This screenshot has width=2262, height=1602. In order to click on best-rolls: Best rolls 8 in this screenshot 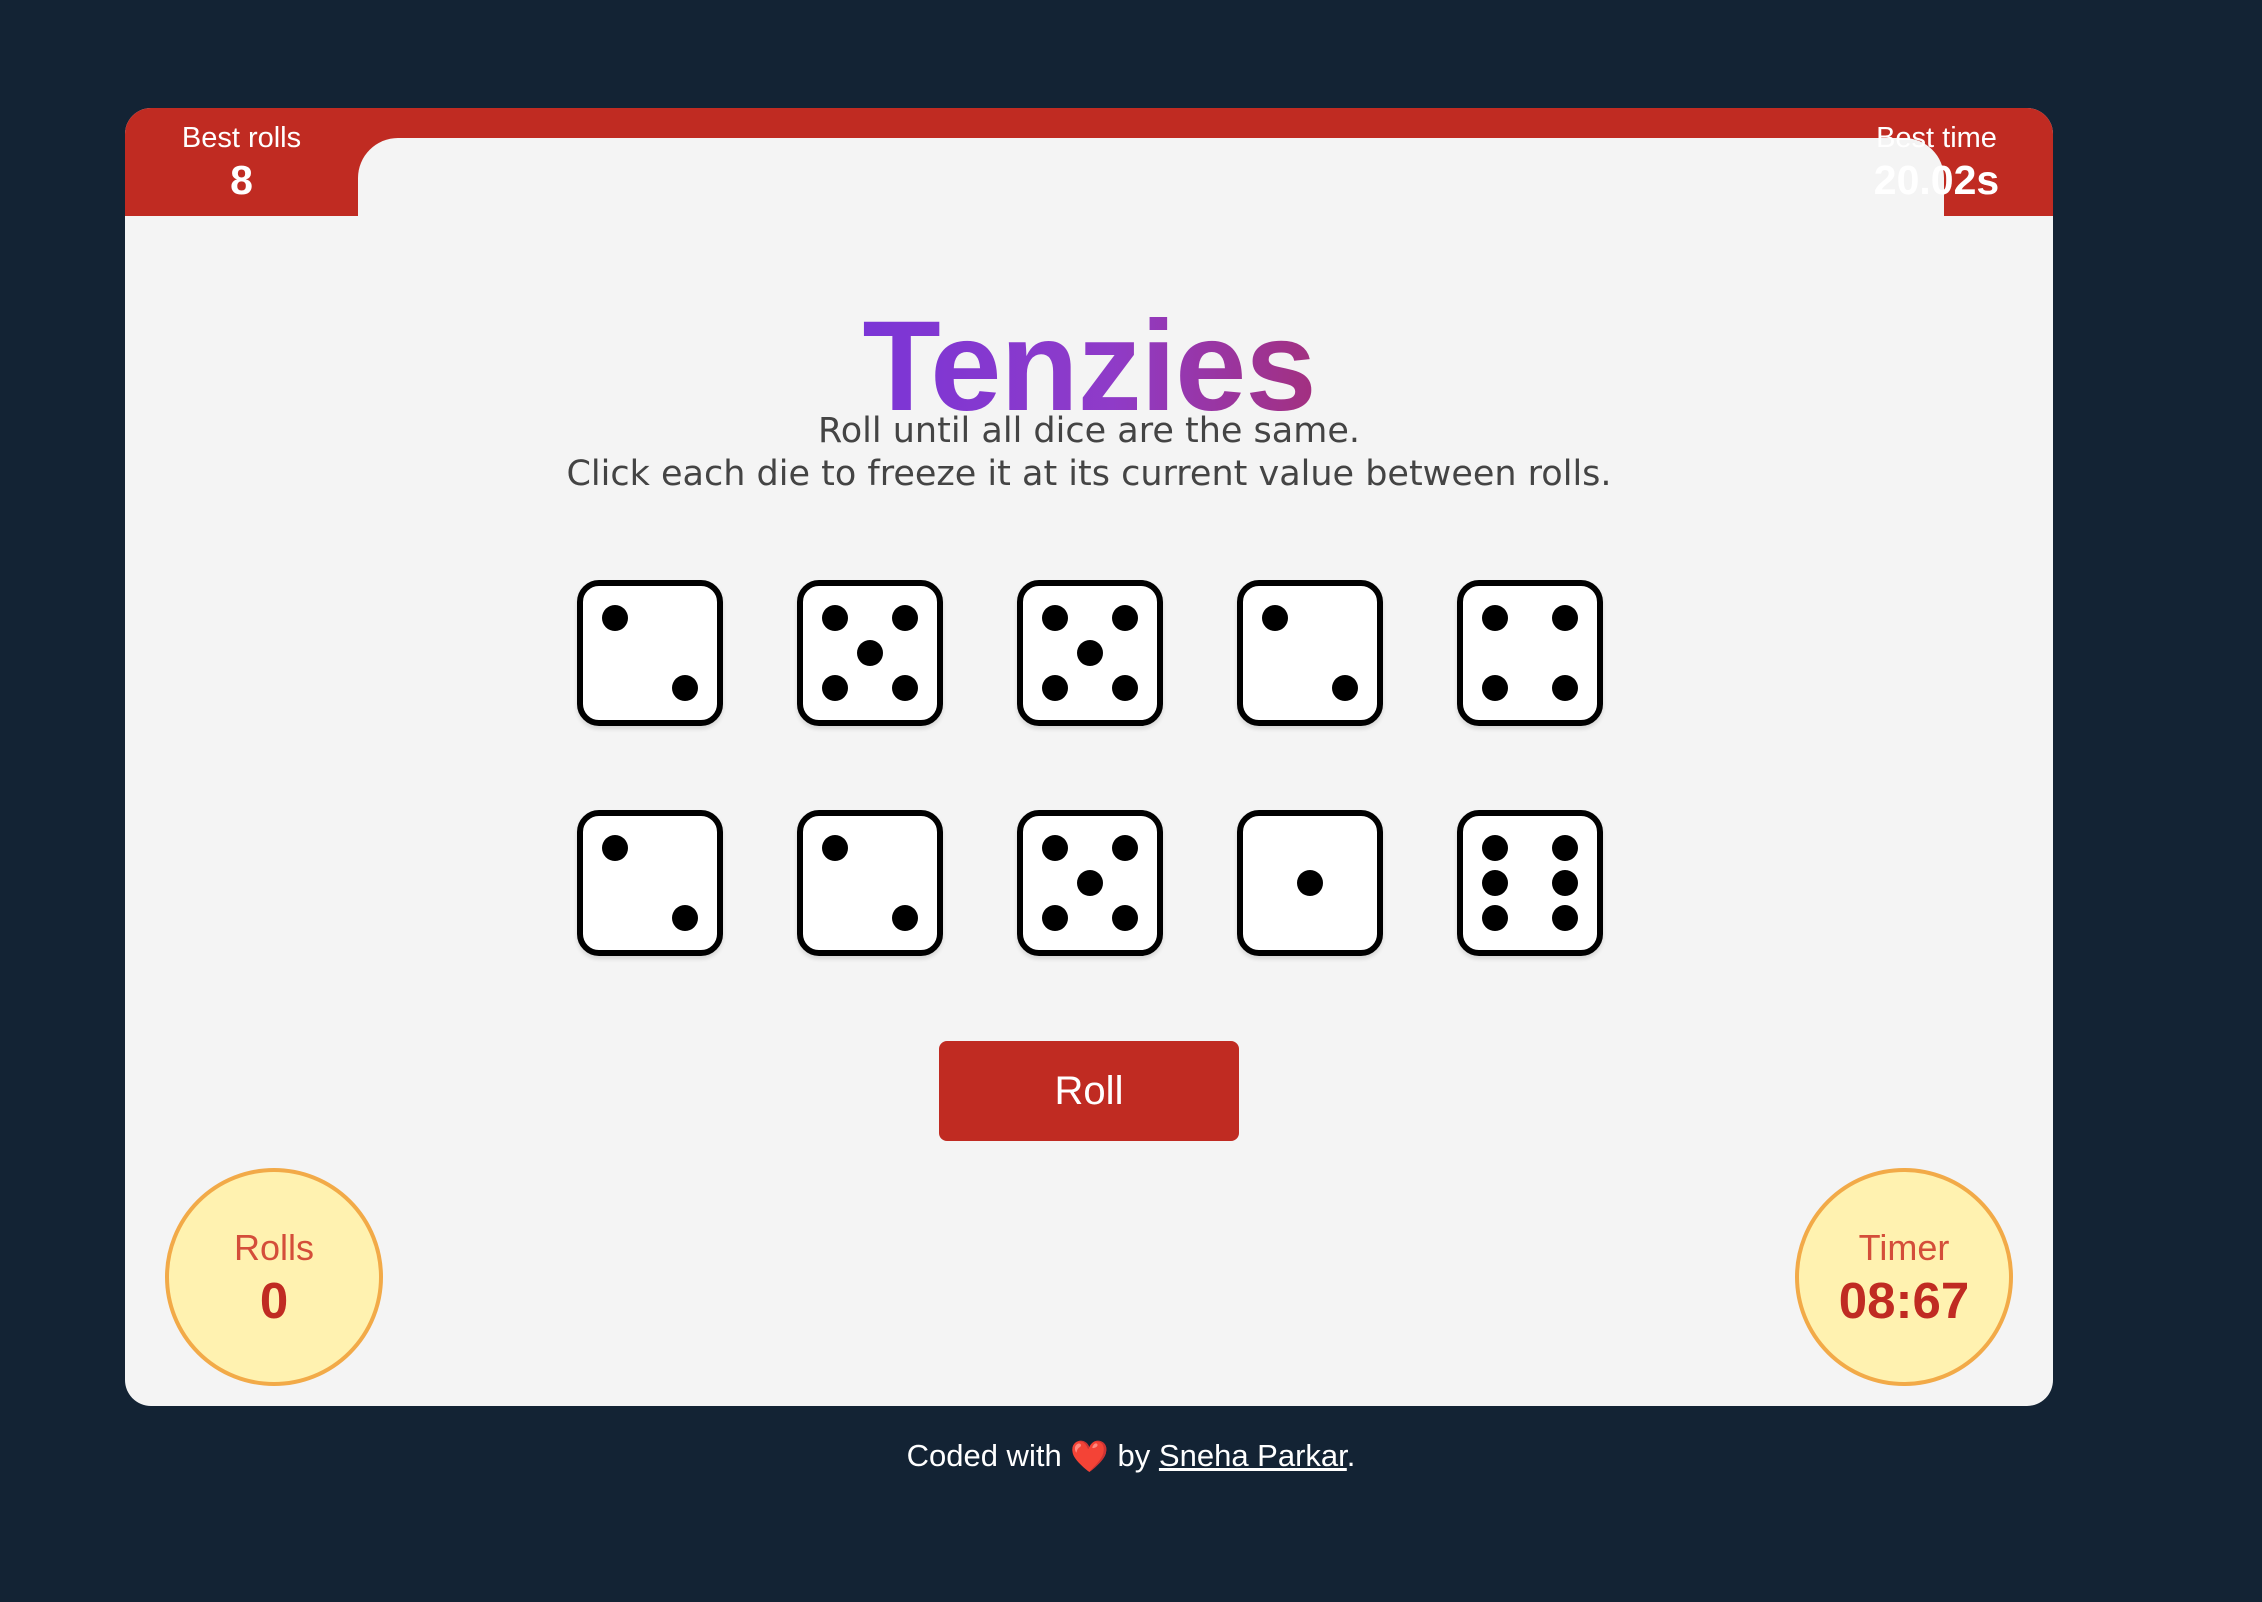, I will do `click(241, 162)`.